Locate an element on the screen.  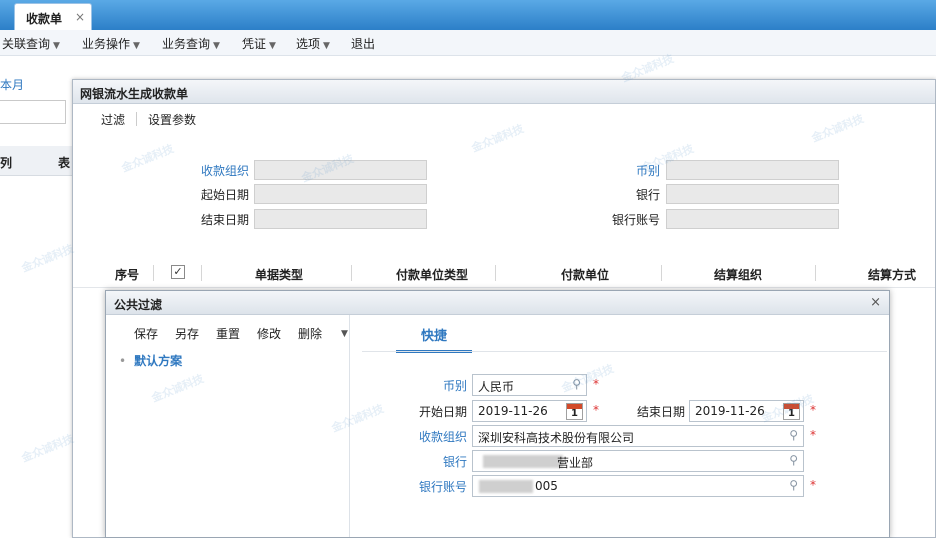
tab-receipt: 收款单 × is located at coordinates (53, 16).